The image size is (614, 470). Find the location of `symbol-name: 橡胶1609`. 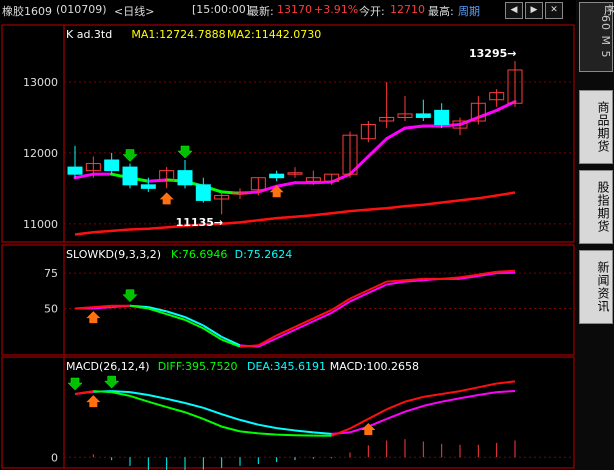

symbol-name: 橡胶1609 is located at coordinates (27, 11).